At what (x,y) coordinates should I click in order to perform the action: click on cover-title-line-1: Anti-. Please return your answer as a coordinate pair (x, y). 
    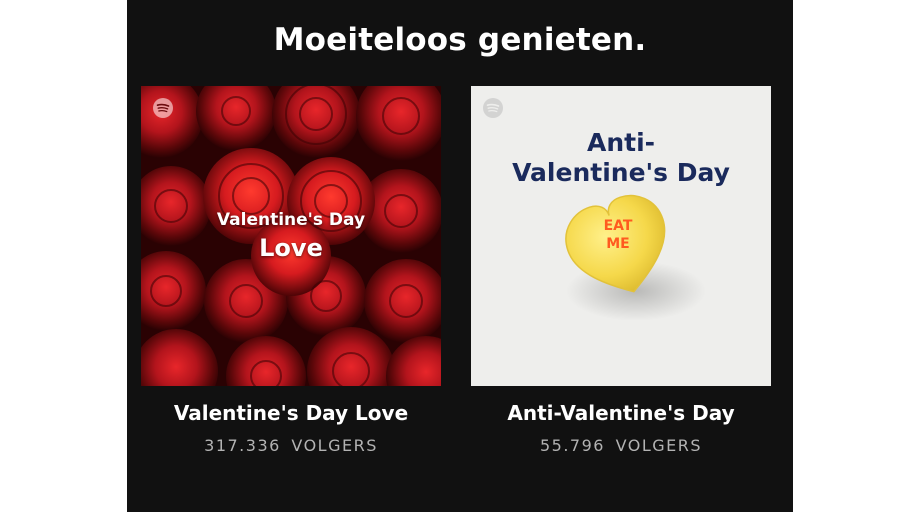
    Looking at the image, I should click on (621, 142).